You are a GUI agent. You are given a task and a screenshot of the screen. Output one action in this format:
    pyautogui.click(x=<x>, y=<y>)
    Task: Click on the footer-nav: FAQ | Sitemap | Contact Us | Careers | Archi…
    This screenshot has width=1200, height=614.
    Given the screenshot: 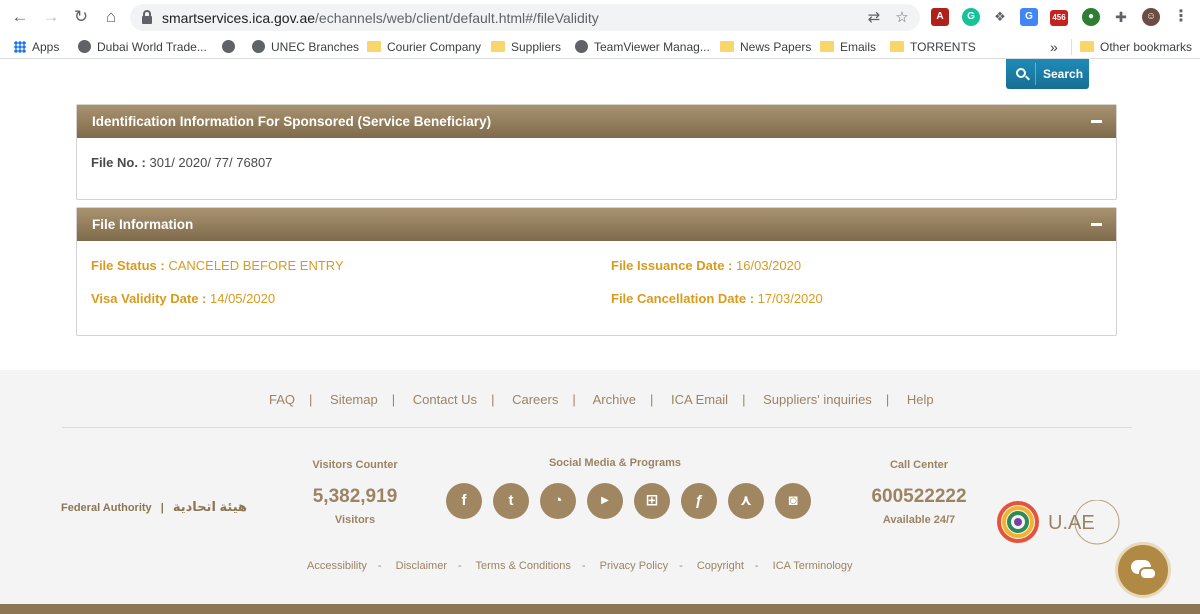 What is the action you would take?
    pyautogui.click(x=601, y=399)
    